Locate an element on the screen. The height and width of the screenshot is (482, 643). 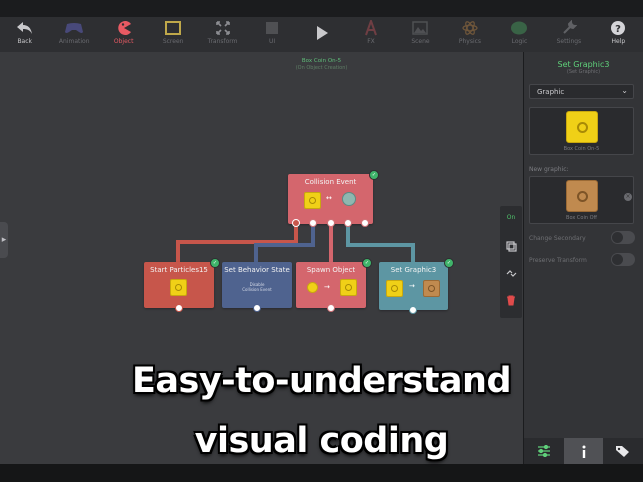
toolbar-play-button is located at coordinates (321, 34).